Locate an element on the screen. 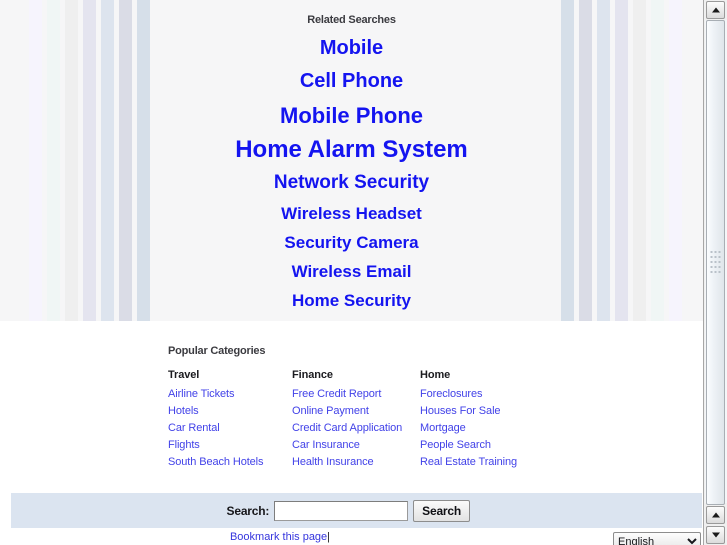  category-link-1-0: Free Credit Report is located at coordinates (356, 394).